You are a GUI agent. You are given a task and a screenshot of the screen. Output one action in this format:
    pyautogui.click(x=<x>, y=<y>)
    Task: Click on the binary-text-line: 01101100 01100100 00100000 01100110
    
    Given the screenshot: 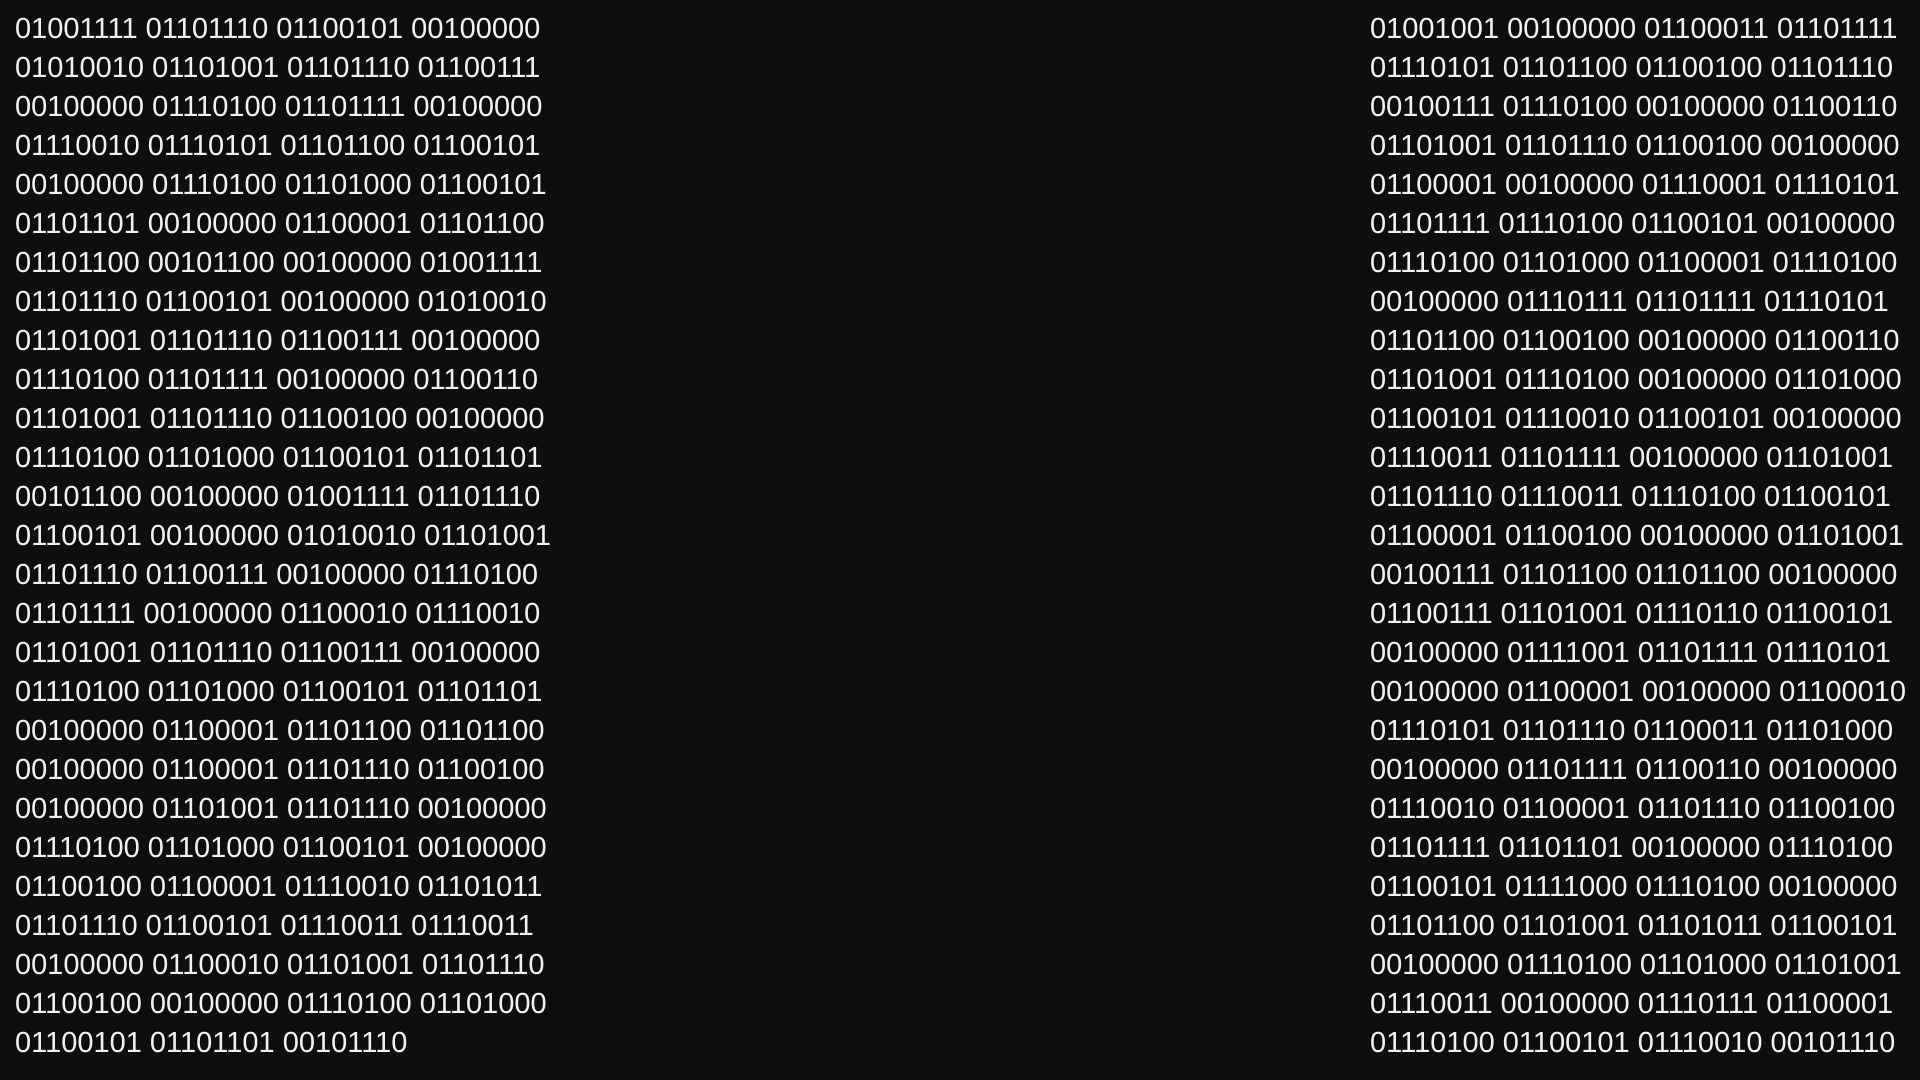 What is the action you would take?
    pyautogui.click(x=1635, y=341)
    